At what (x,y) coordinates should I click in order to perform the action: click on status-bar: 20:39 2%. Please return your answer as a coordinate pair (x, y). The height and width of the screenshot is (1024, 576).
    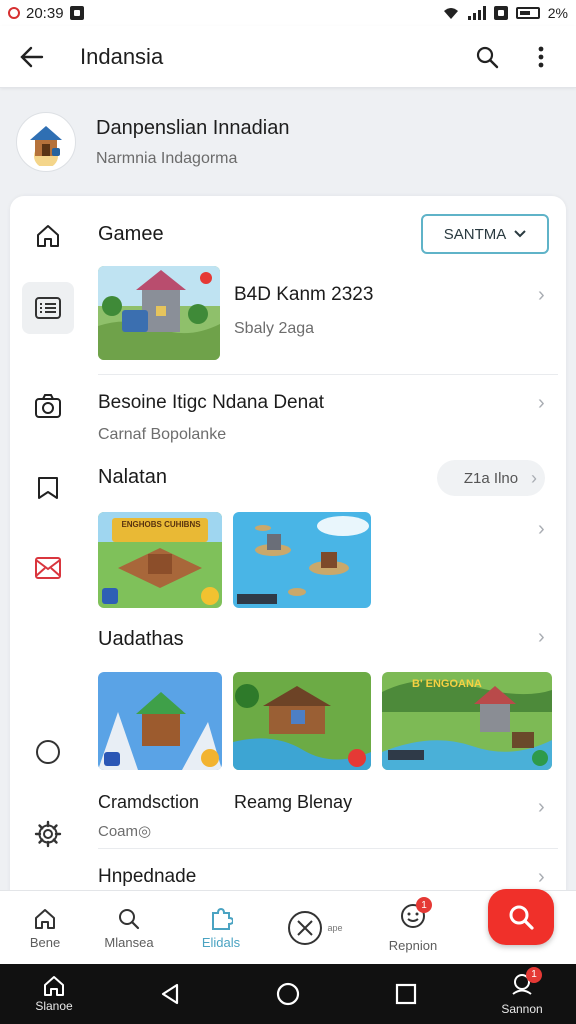
    Looking at the image, I should click on (288, 13).